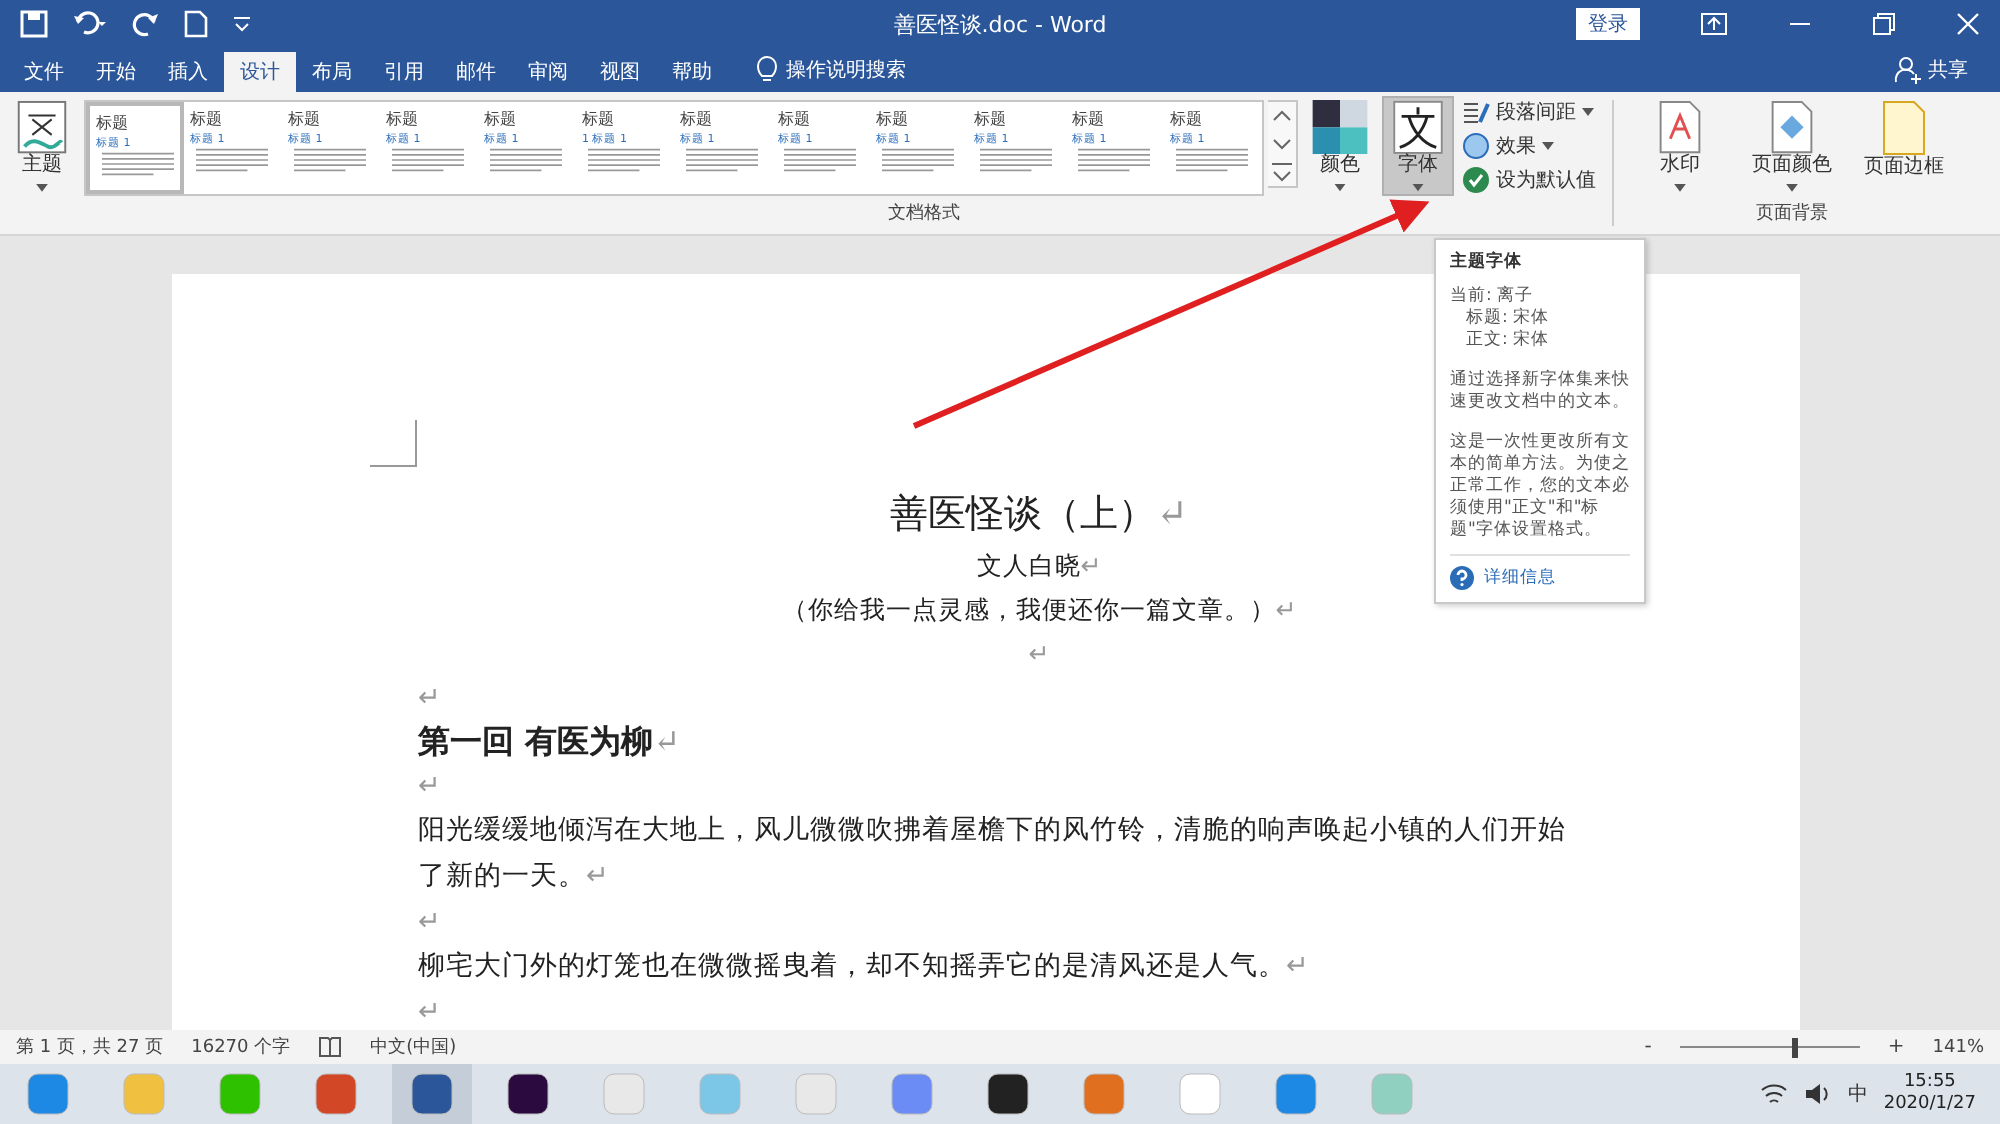 This screenshot has height=1124, width=2000. What do you see at coordinates (394, 444) in the screenshot?
I see `margin-corner-mark` at bounding box center [394, 444].